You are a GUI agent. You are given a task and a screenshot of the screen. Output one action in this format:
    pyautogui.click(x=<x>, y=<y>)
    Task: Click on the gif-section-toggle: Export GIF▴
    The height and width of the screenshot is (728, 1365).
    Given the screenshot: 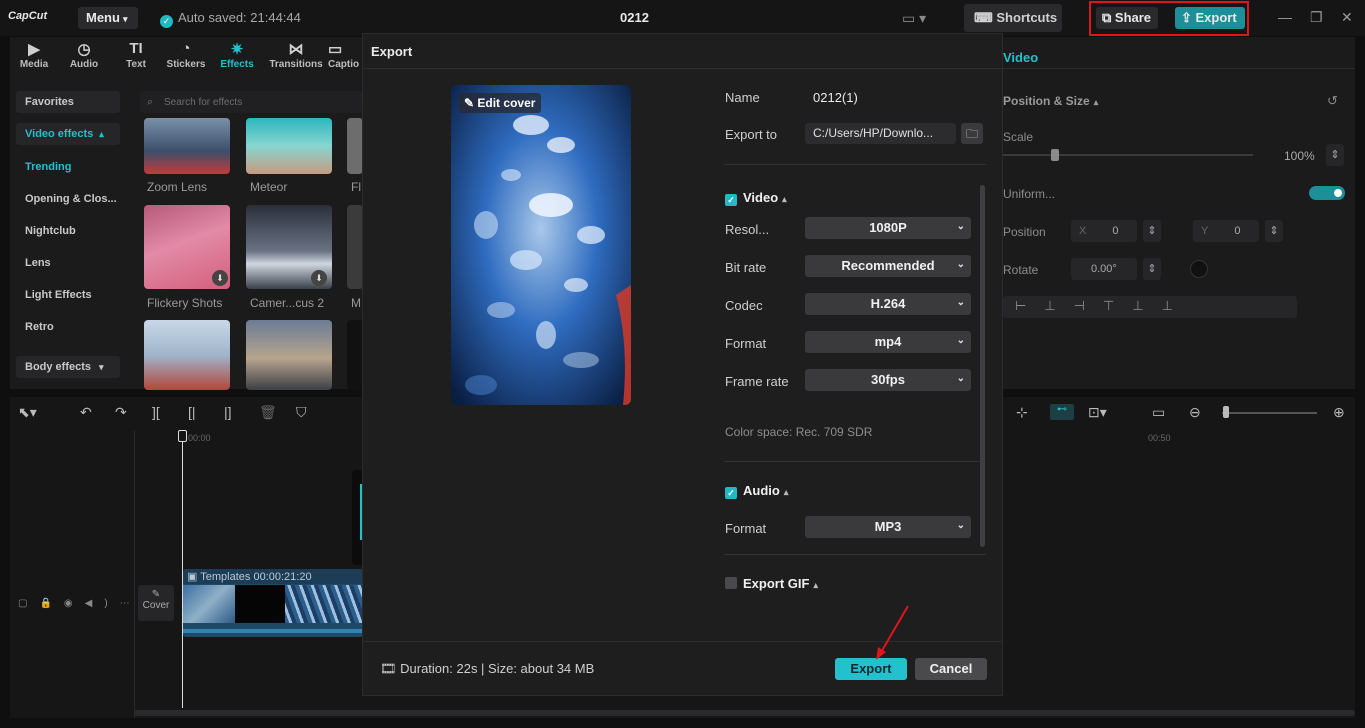 What is the action you would take?
    pyautogui.click(x=771, y=583)
    